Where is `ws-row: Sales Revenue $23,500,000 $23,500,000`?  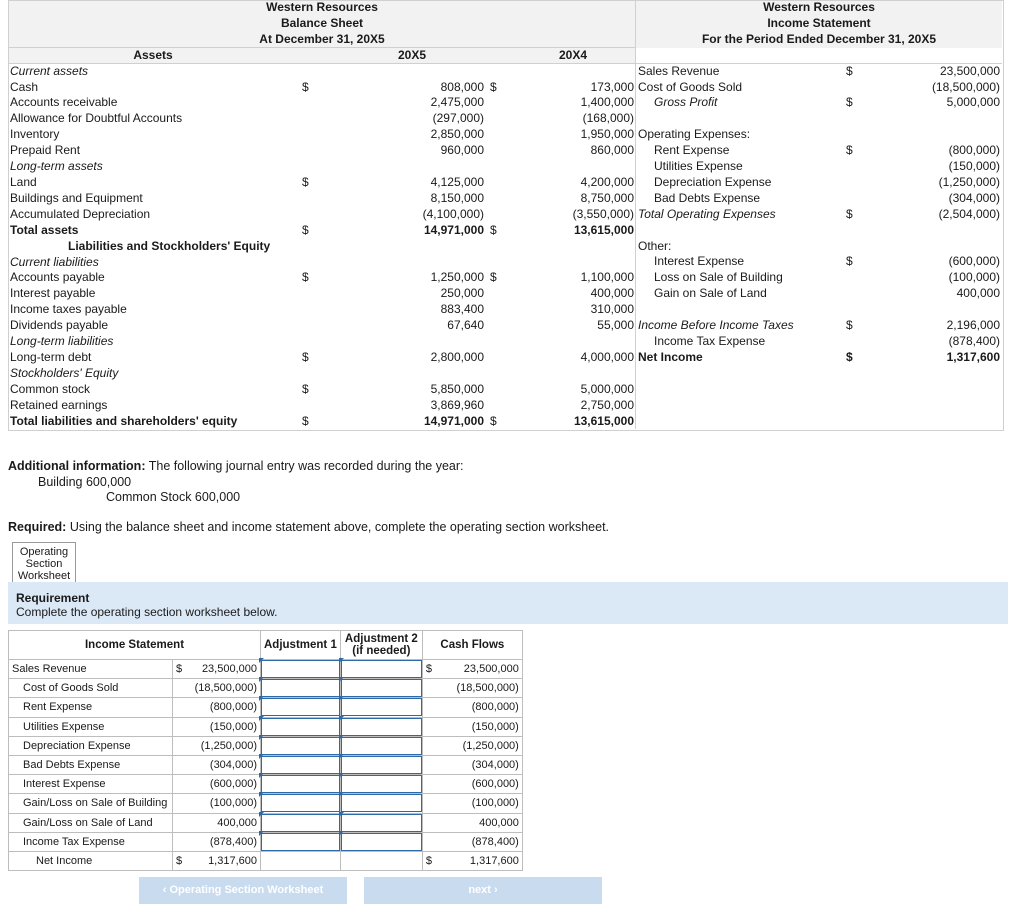 ws-row: Sales Revenue $23,500,000 $23,500,000 is located at coordinates (265, 669).